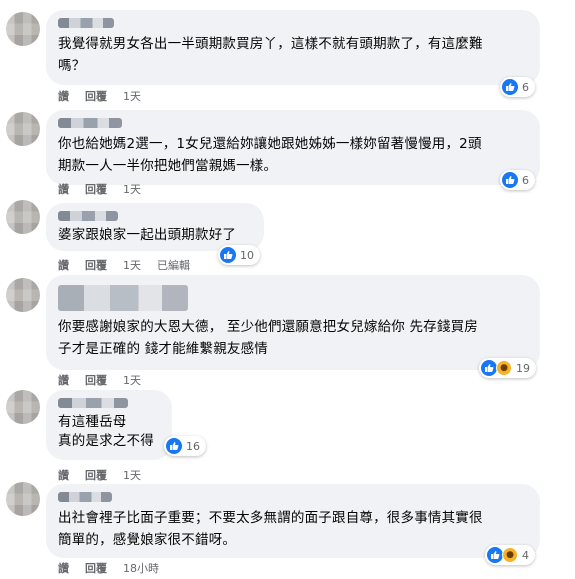 This screenshot has height=579, width=575. I want to click on comment-text: 有這種岳母 真的是求之不得, so click(106, 431).